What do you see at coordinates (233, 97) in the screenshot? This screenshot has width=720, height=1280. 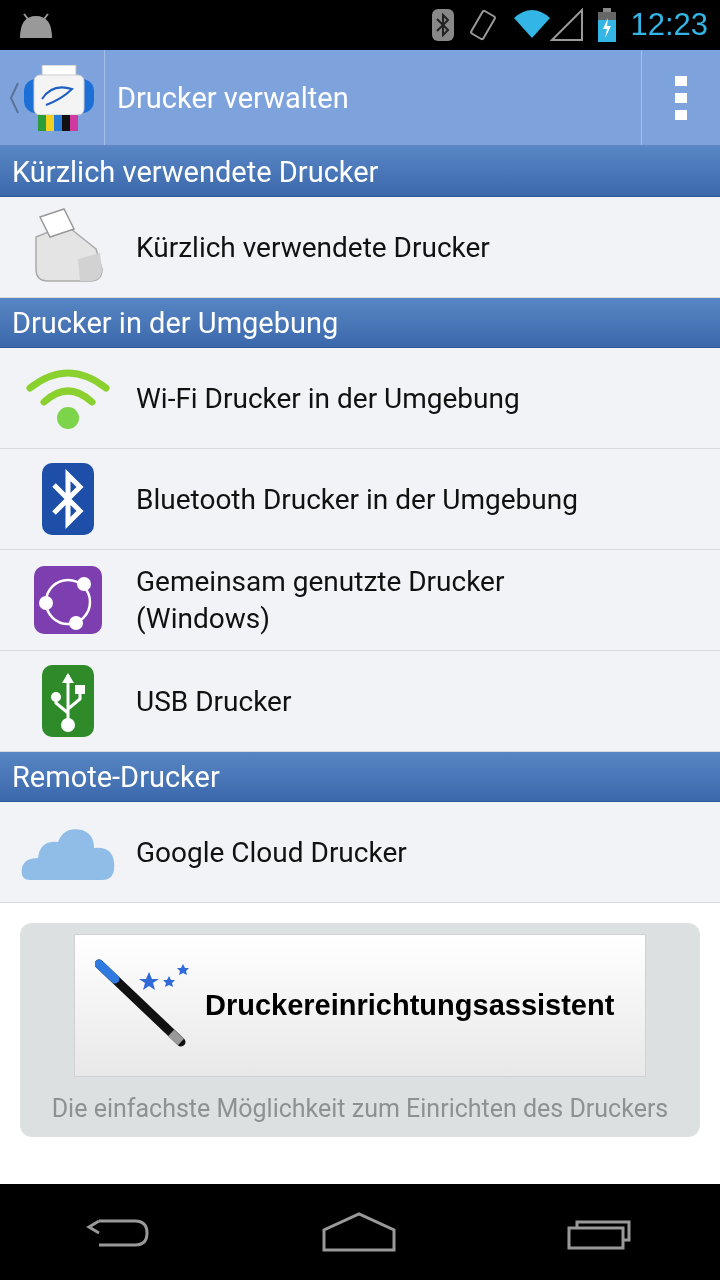 I see `screen-title: Drucker verwalten` at bounding box center [233, 97].